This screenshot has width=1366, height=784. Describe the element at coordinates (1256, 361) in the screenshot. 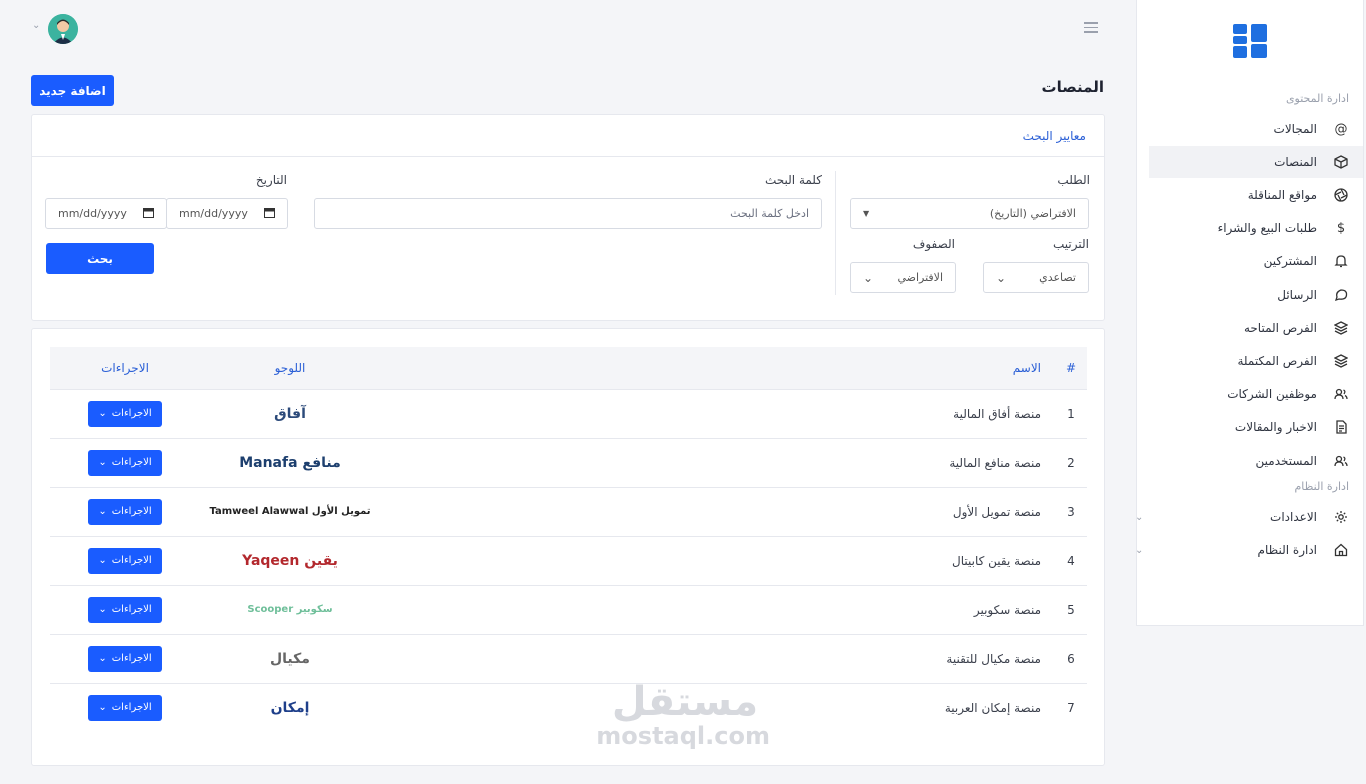

I see `sidebar-item-completed-opportunities: الفرص المكتملة` at that location.